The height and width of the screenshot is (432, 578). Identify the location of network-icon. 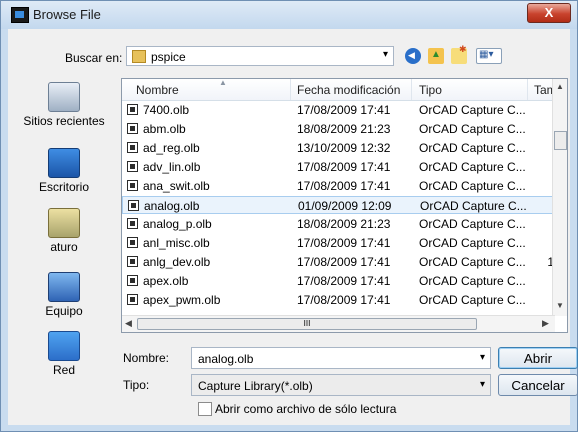
(64, 346).